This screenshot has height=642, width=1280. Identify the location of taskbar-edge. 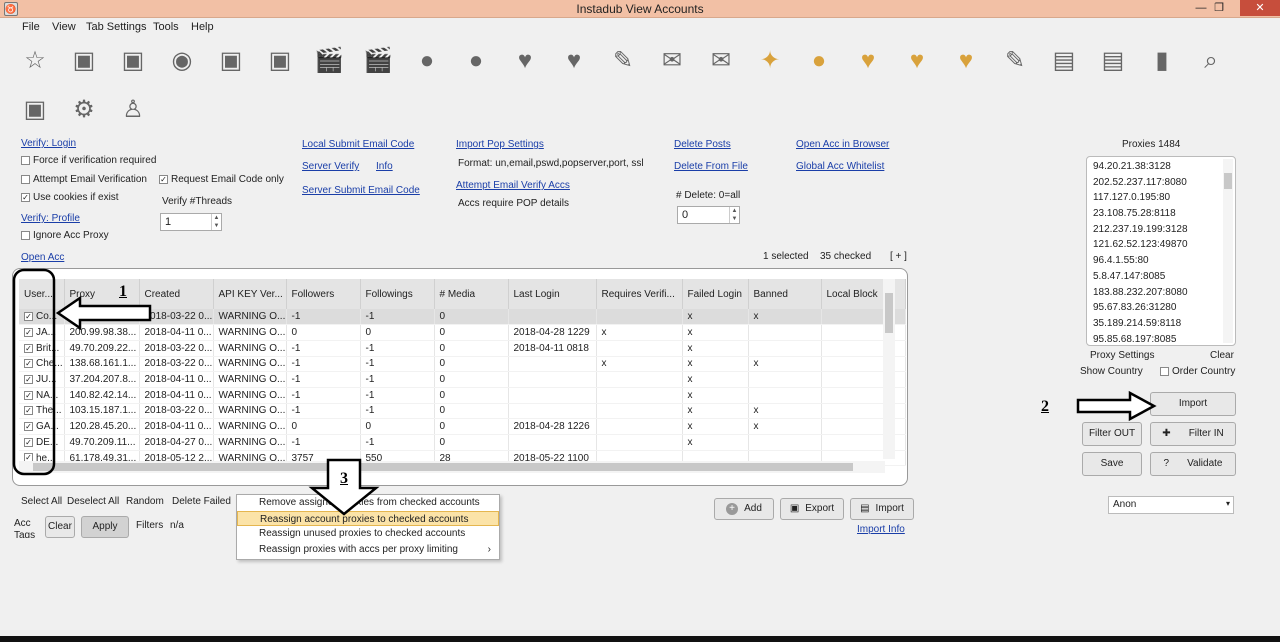
(640, 639).